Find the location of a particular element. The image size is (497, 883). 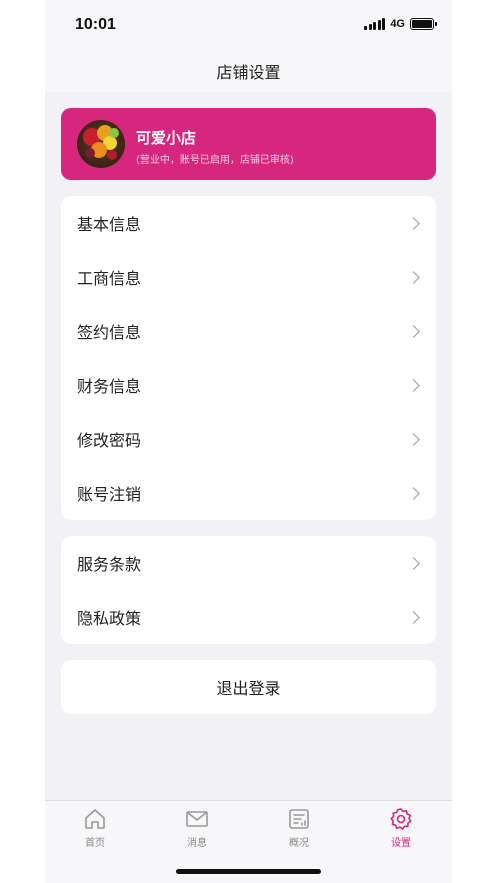

menu-item-business-info: 工商信息 is located at coordinates (248, 277).